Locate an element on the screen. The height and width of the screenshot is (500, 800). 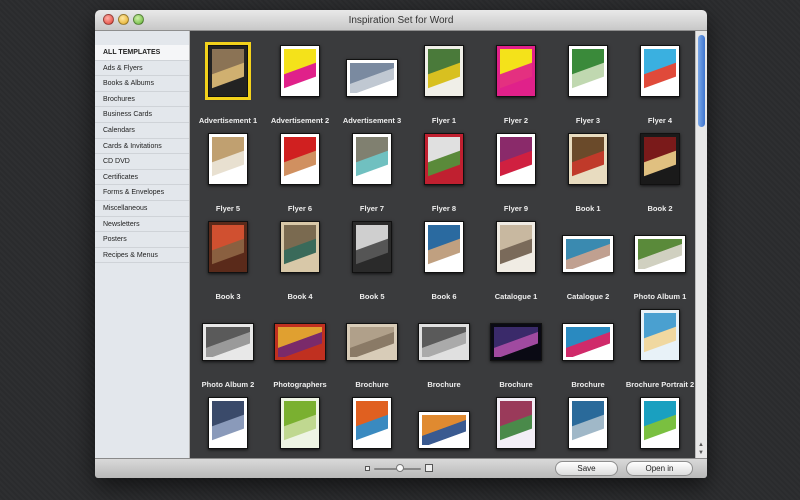
template-item: Flyer 2 is located at coordinates (516, 81).